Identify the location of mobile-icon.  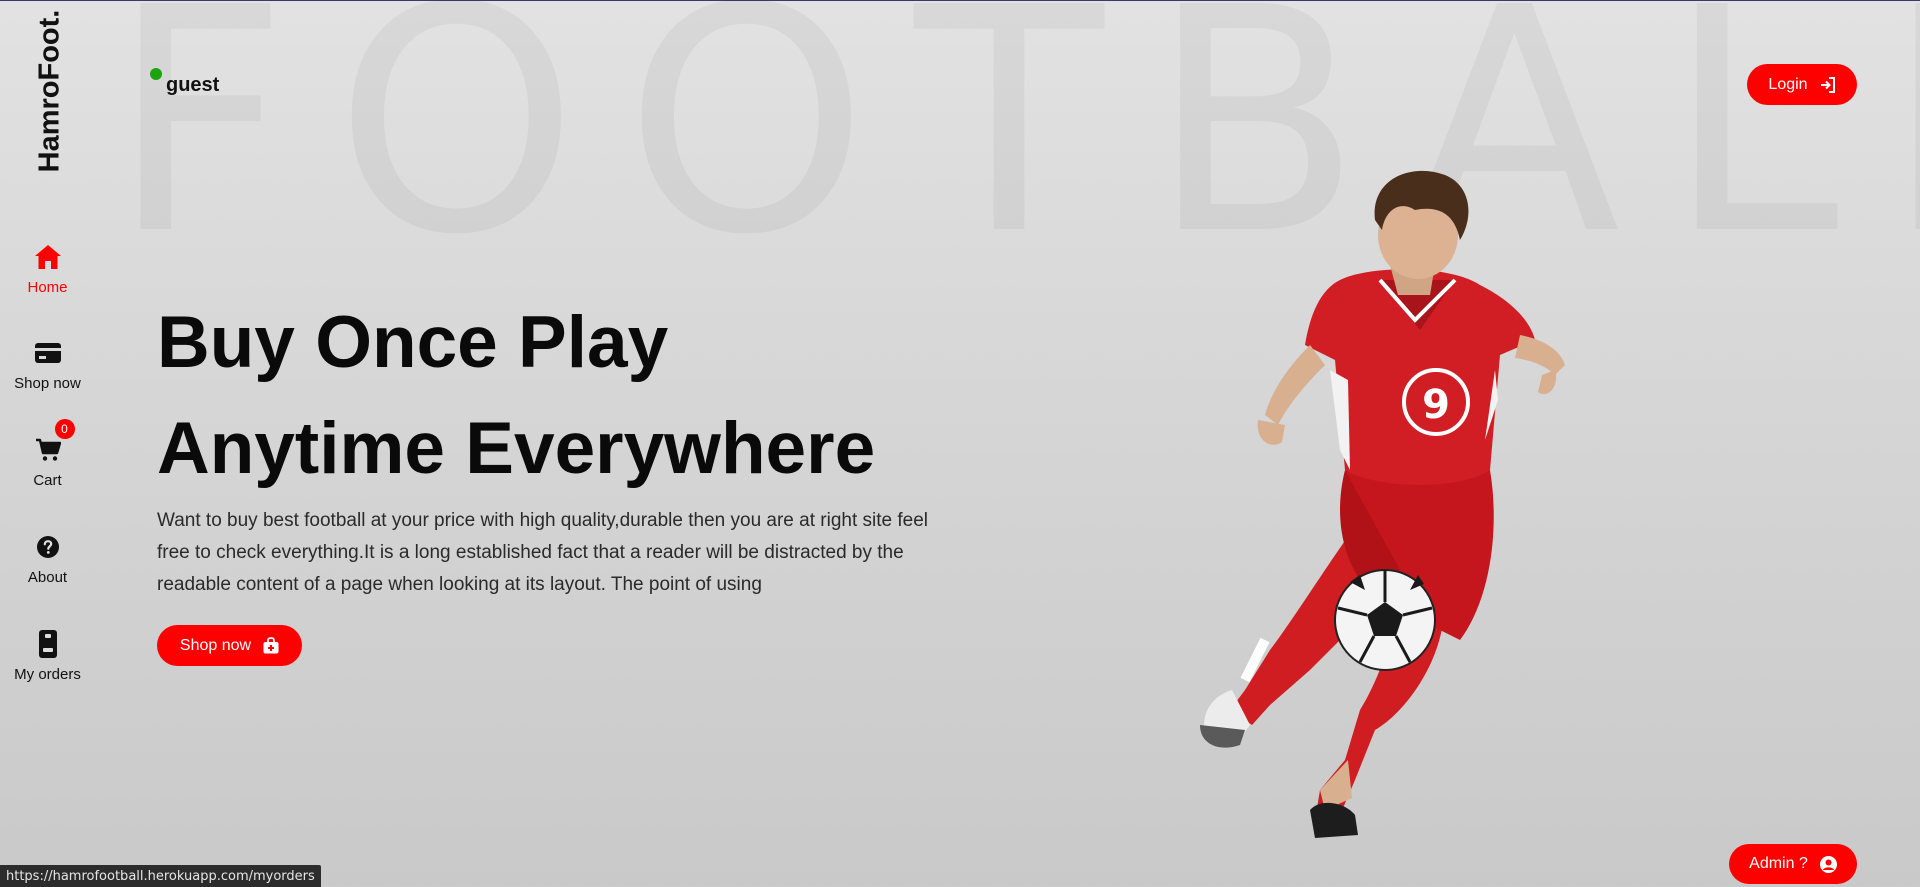
(47, 644).